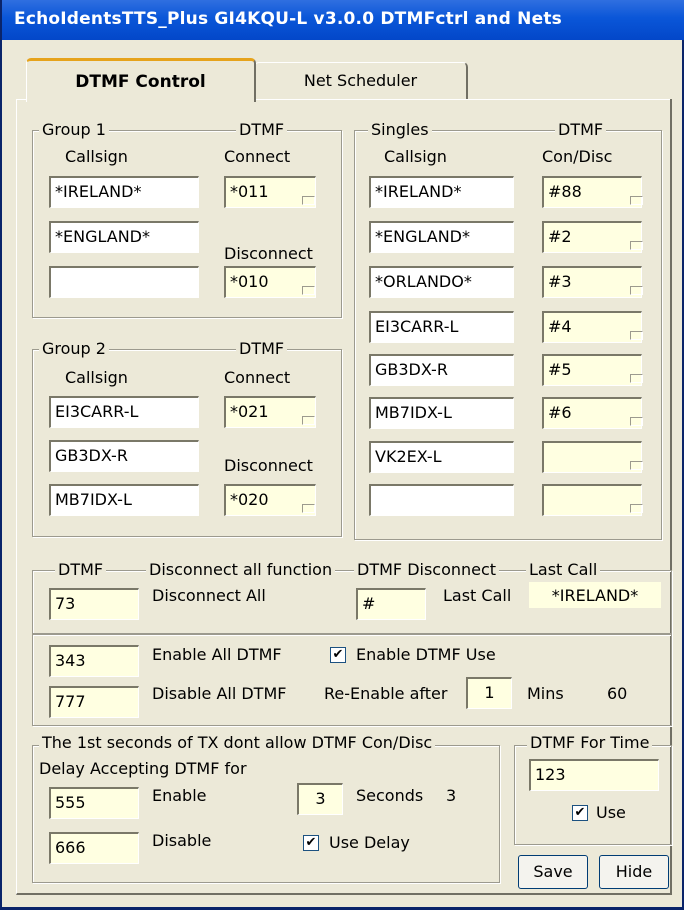 Image resolution: width=684 pixels, height=910 pixels. I want to click on enable-all-input: 343, so click(94, 661).